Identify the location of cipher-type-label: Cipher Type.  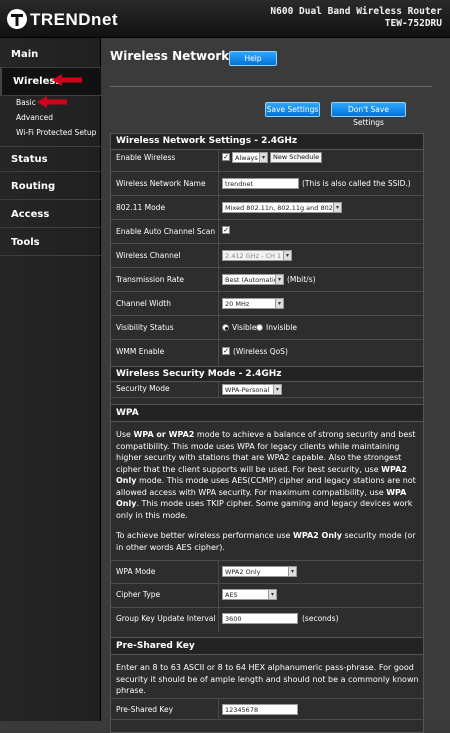
(138, 594).